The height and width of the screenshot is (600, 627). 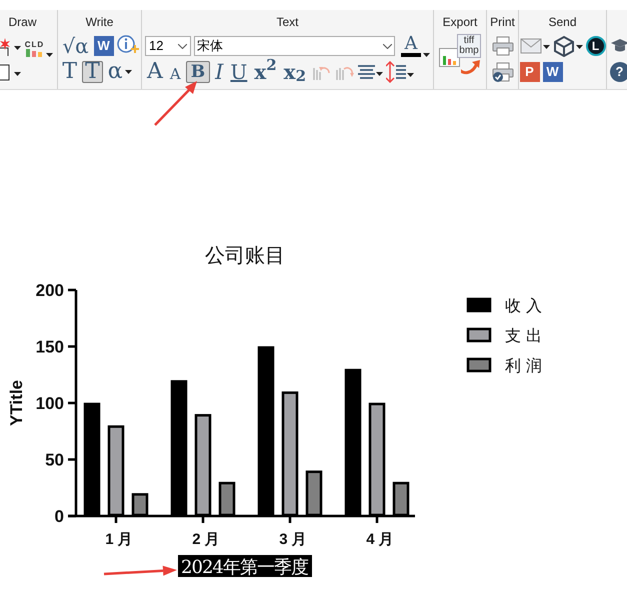 What do you see at coordinates (293, 539) in the screenshot?
I see `category-label: 3 月` at bounding box center [293, 539].